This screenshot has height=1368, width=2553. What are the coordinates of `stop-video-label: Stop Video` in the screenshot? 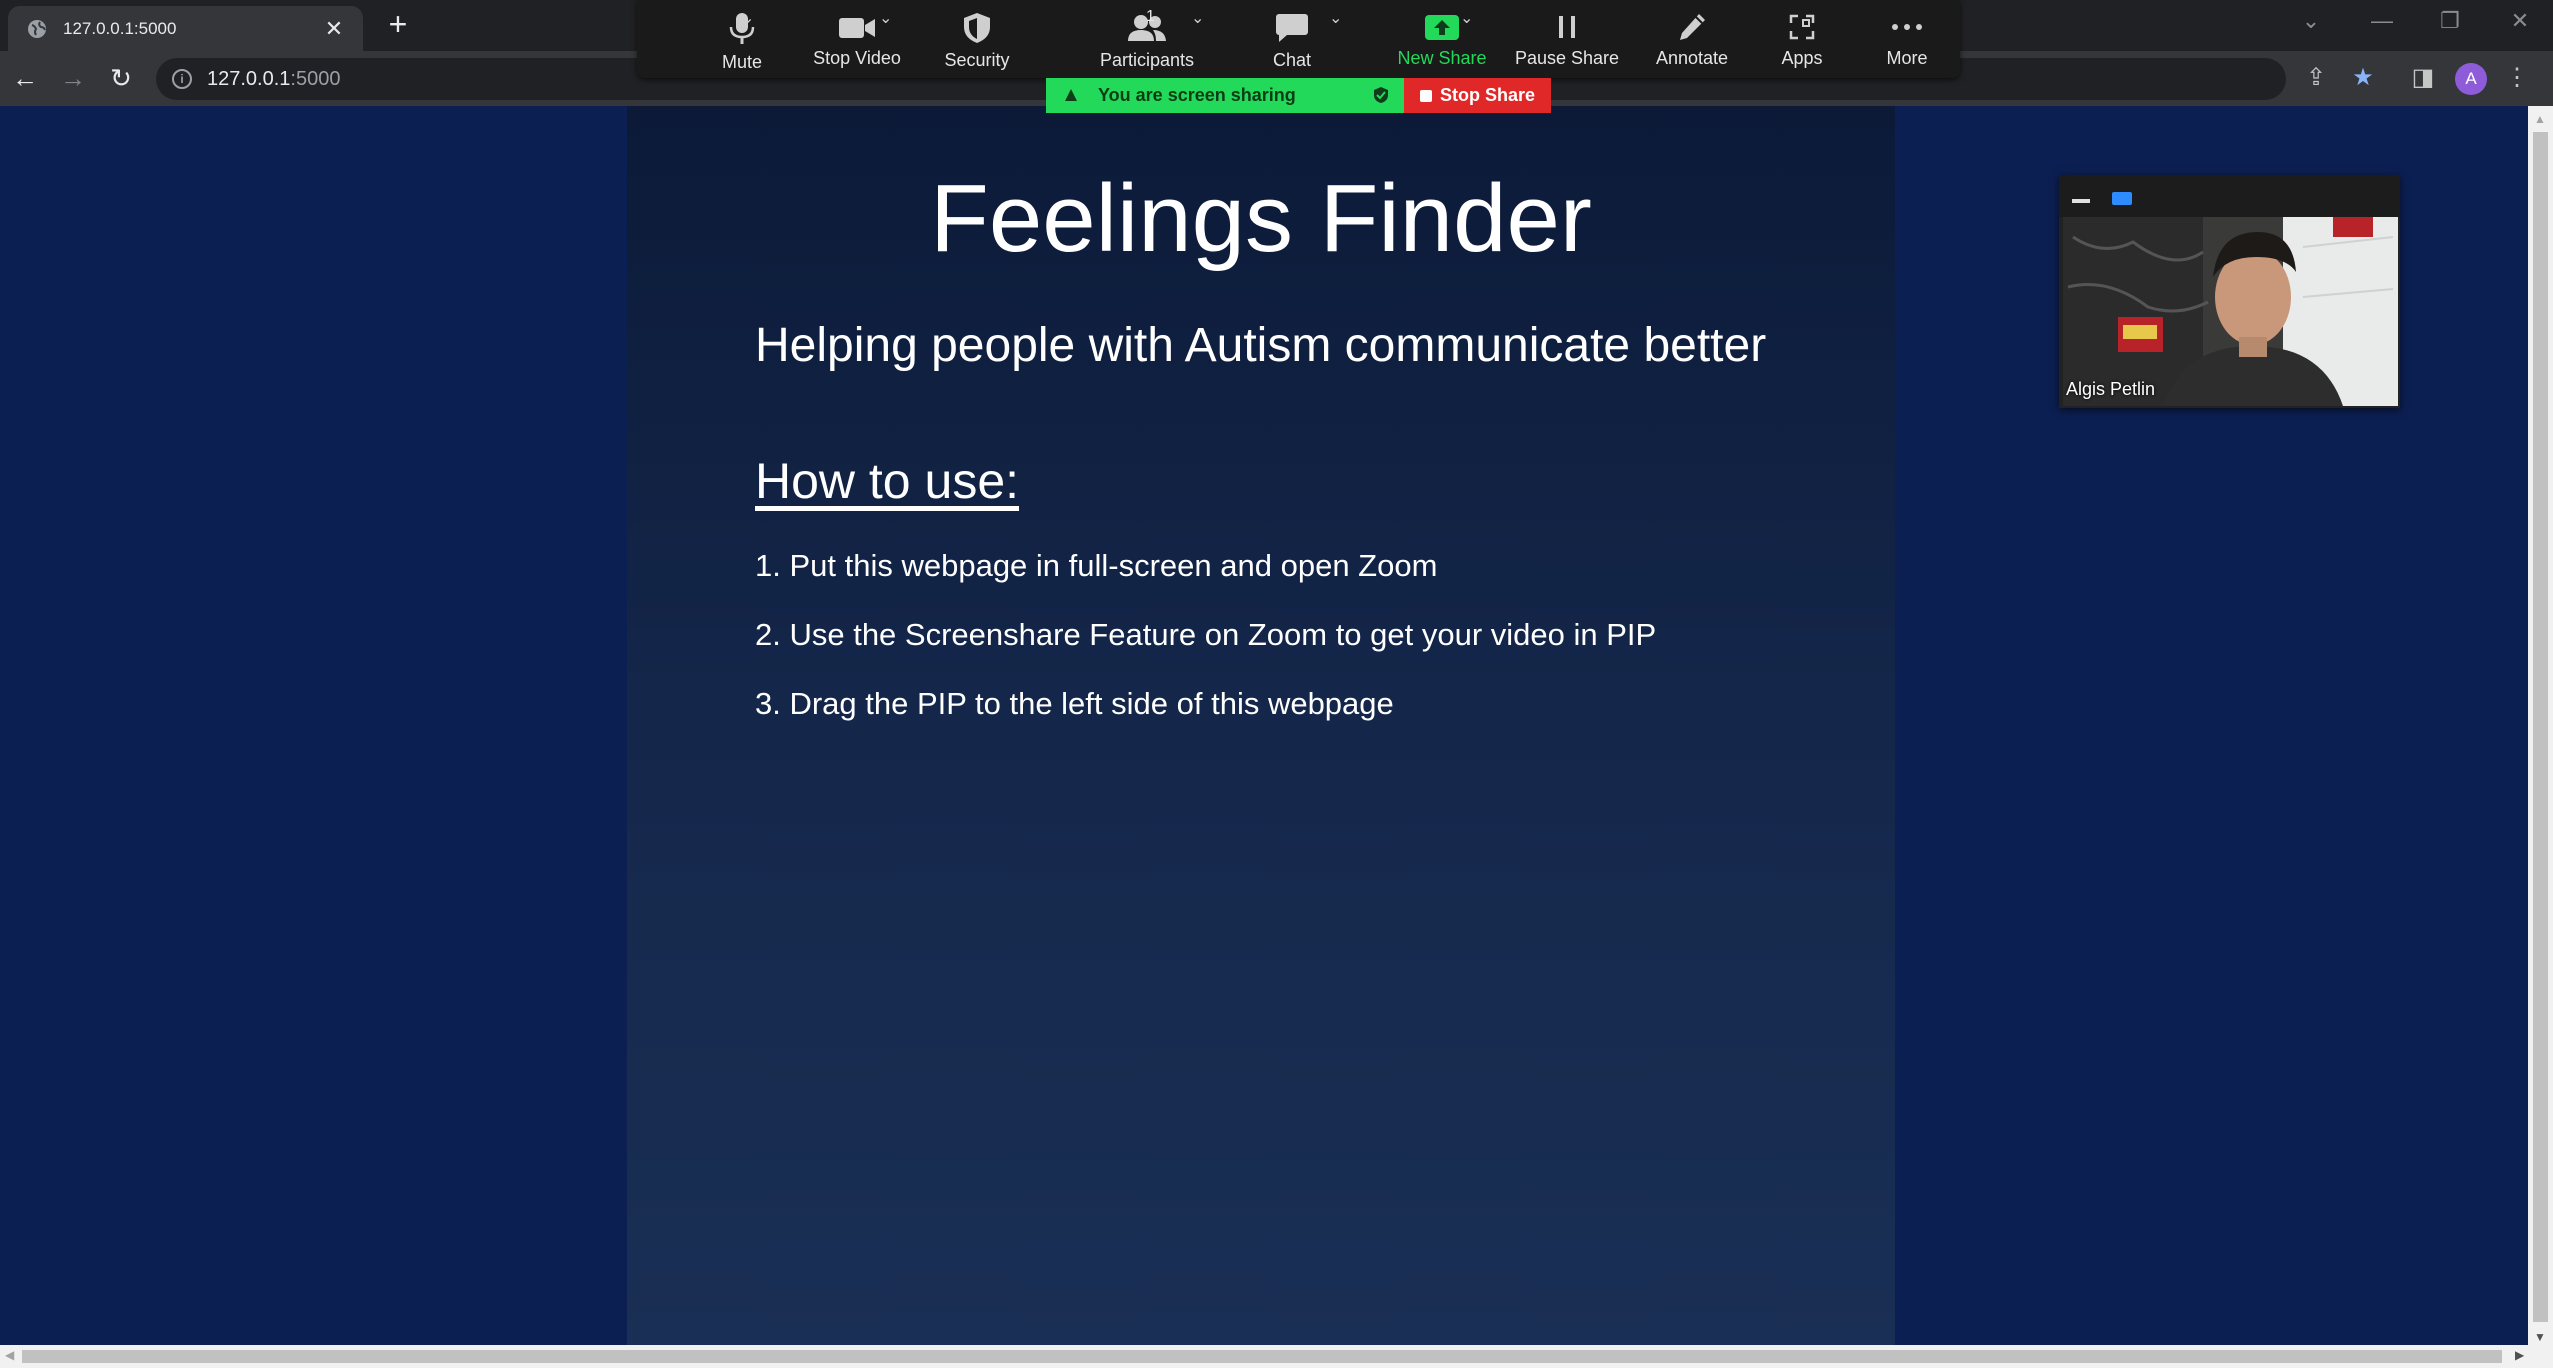 It's located at (857, 58).